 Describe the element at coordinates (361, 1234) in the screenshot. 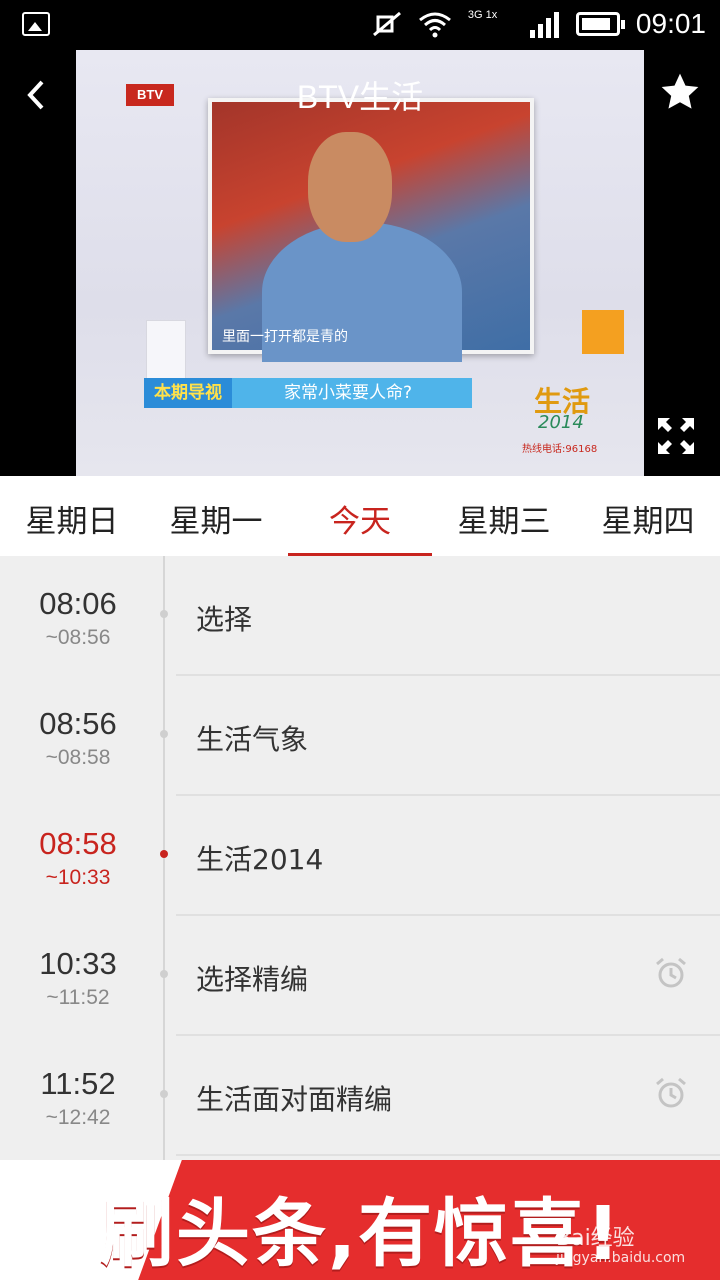

I see `ad-text: 刷头条,有惊喜!` at that location.